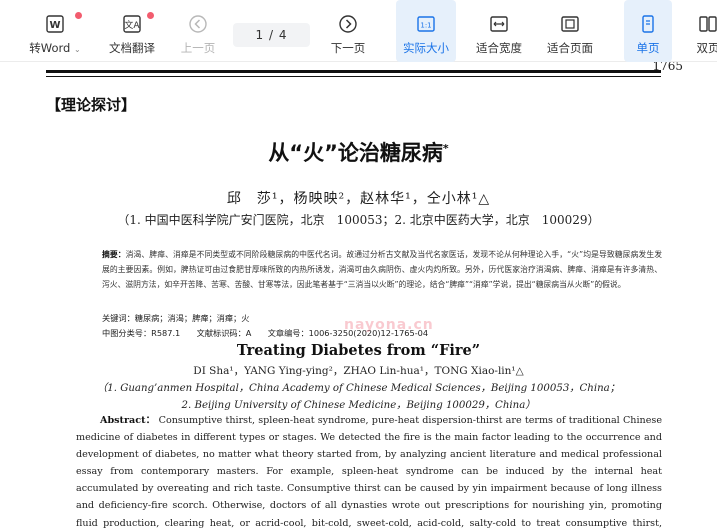 Image resolution: width=717 pixels, height=532 pixels. I want to click on single-page-label: 单页, so click(648, 48).